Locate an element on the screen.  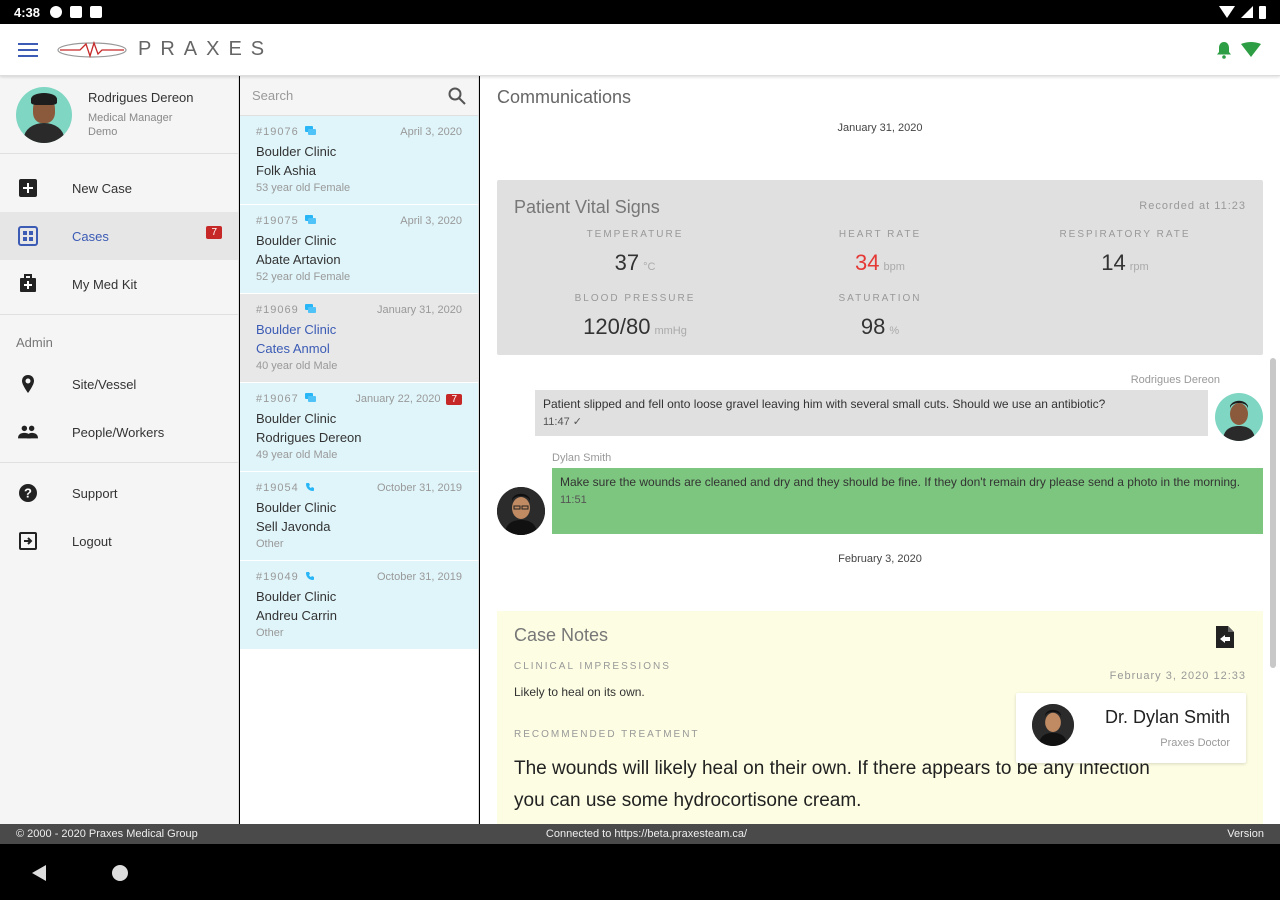
case-number: #19075 is located at coordinates (277, 221).